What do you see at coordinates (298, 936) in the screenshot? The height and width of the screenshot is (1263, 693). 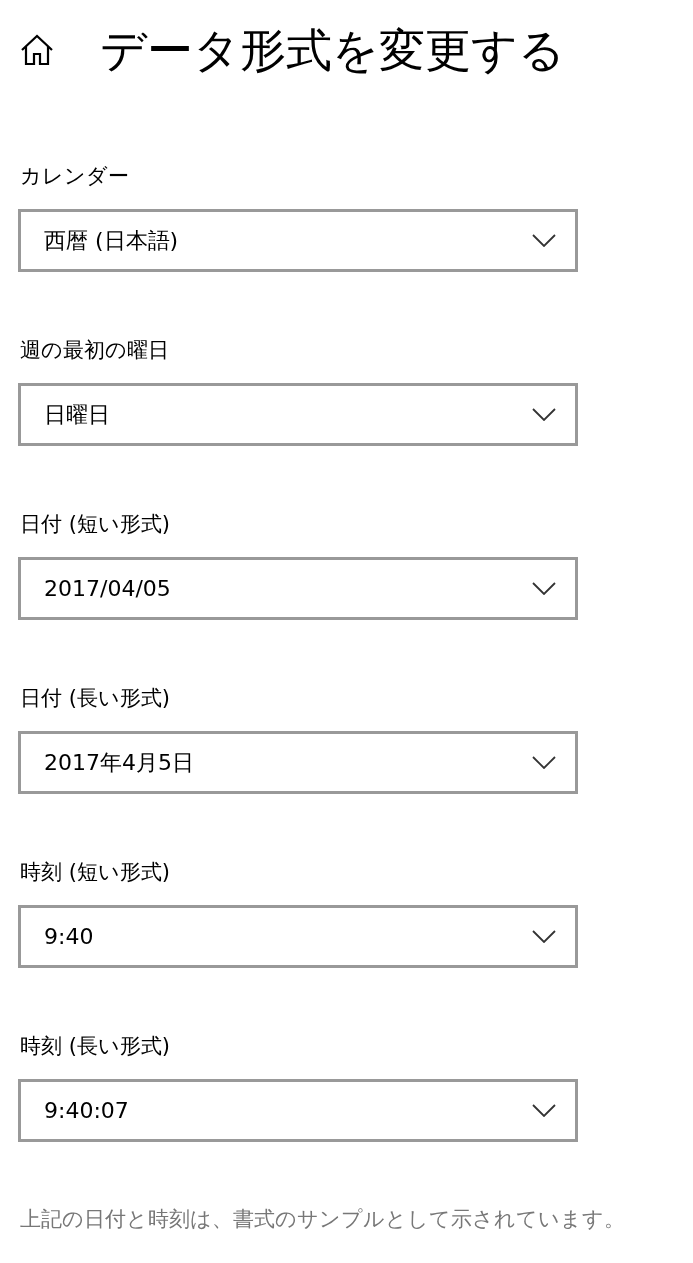 I see `format-dropdown: 9:40` at bounding box center [298, 936].